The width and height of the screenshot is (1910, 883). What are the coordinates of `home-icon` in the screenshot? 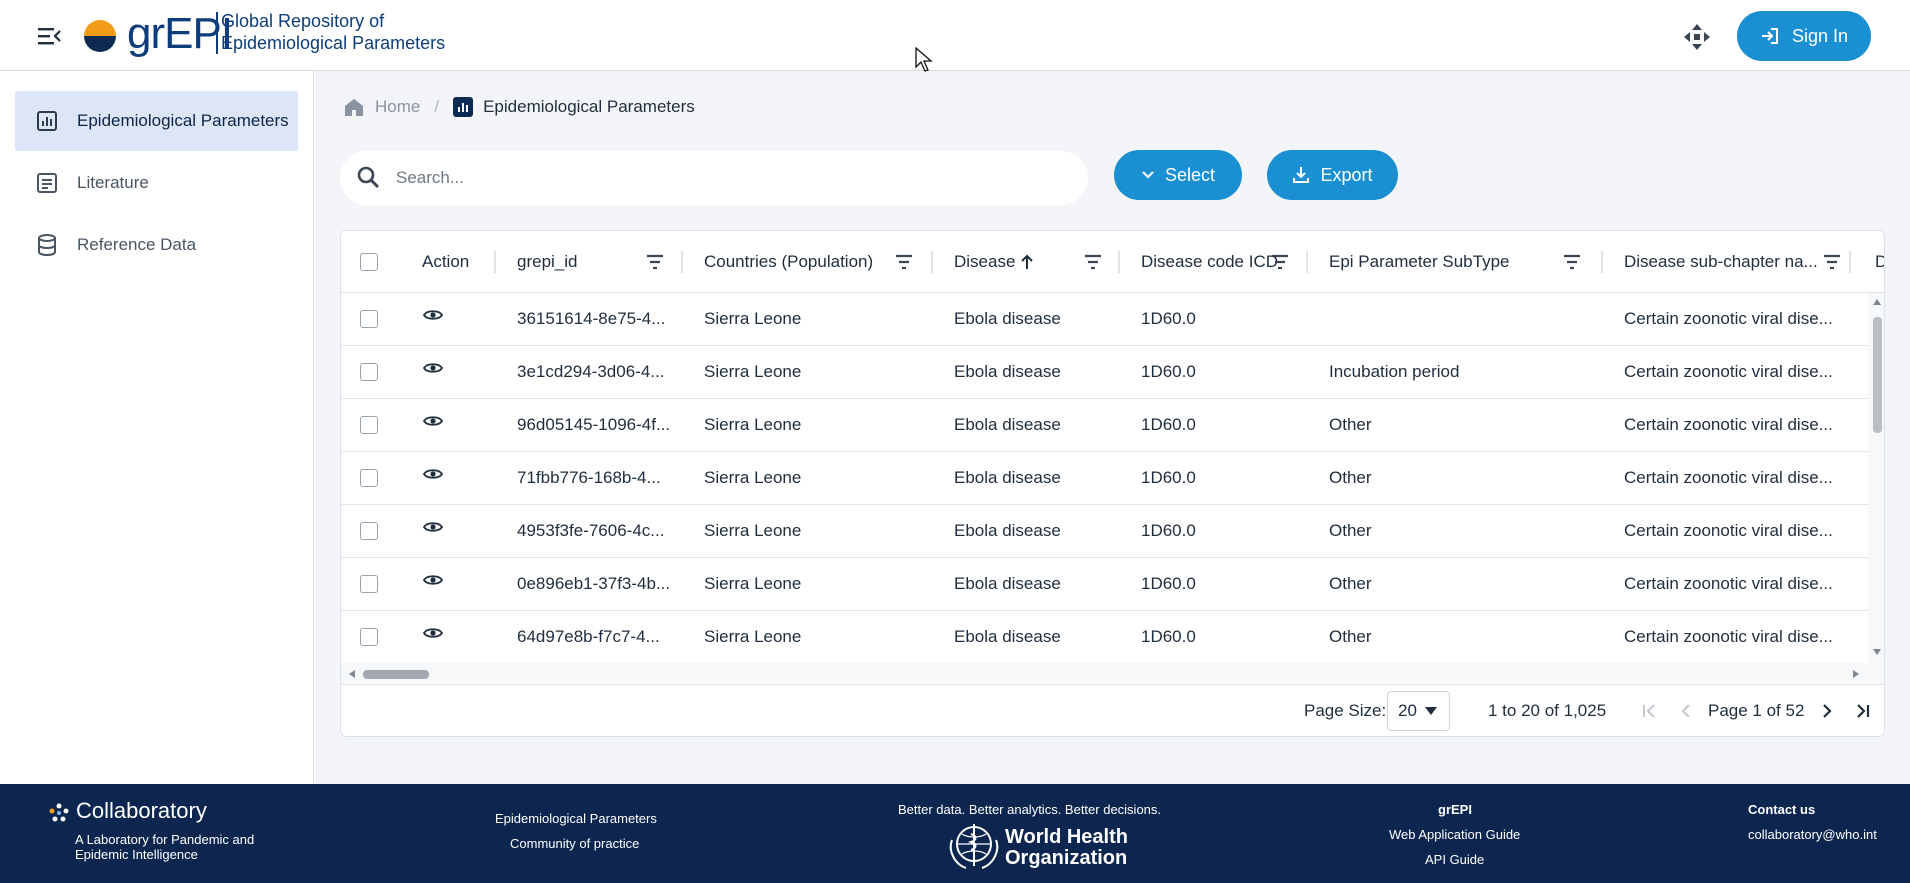 It's located at (354, 107).